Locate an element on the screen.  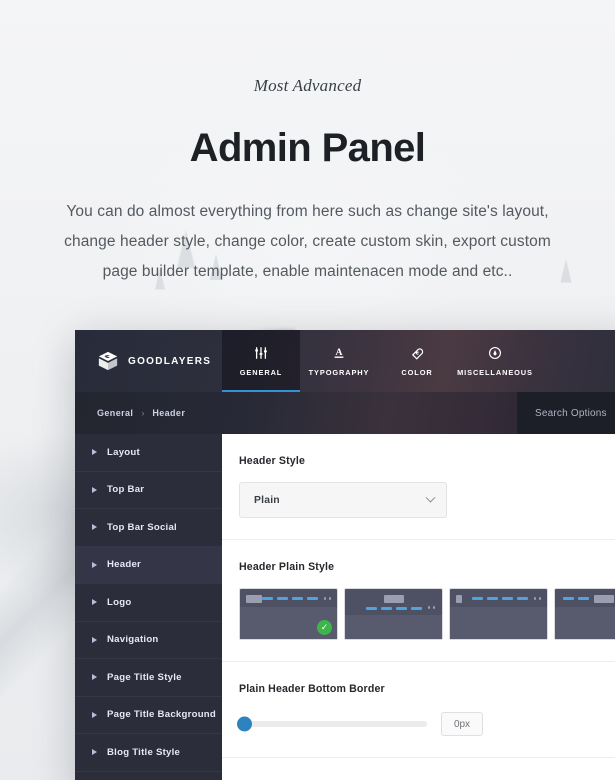
admin-top-tabs: GENERAL A TYPOGRAPHY COLOR MISCELLANEOUS is located at coordinates (378, 361).